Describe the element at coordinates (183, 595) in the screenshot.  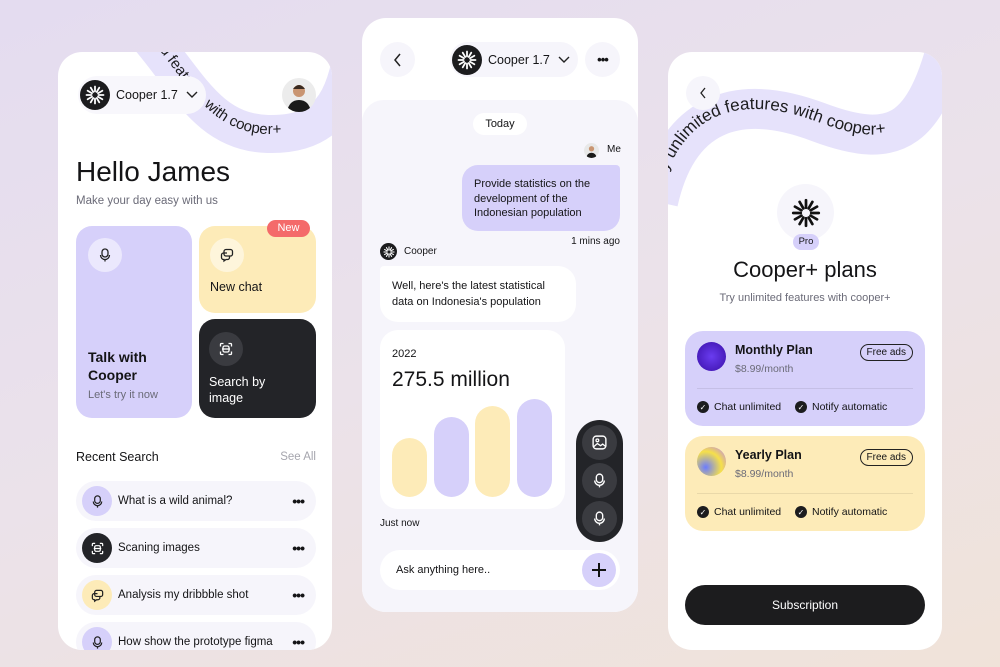
I see `recent-search-label: Analysis my dribbble shot` at that location.